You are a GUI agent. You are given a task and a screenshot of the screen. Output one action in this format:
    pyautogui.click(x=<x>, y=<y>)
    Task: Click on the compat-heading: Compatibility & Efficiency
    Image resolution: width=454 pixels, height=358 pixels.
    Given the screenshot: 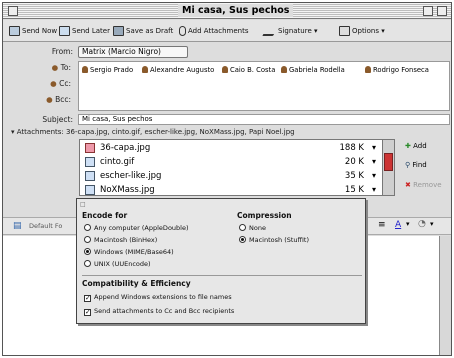 What is the action you would take?
    pyautogui.click(x=136, y=283)
    